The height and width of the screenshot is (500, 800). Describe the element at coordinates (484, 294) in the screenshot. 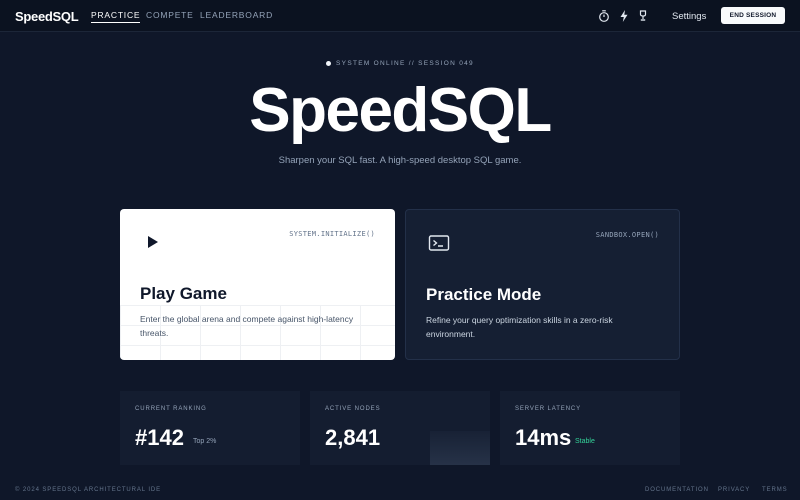

I see `card-title: Practice Mode` at that location.